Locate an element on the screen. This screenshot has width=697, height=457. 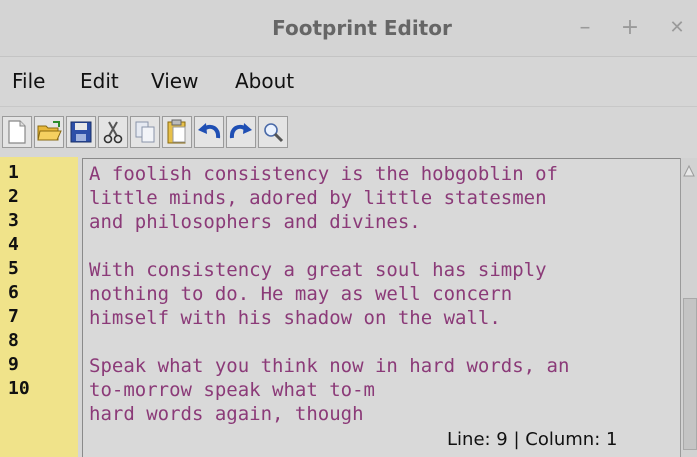
minimize-button: – is located at coordinates (585, 28).